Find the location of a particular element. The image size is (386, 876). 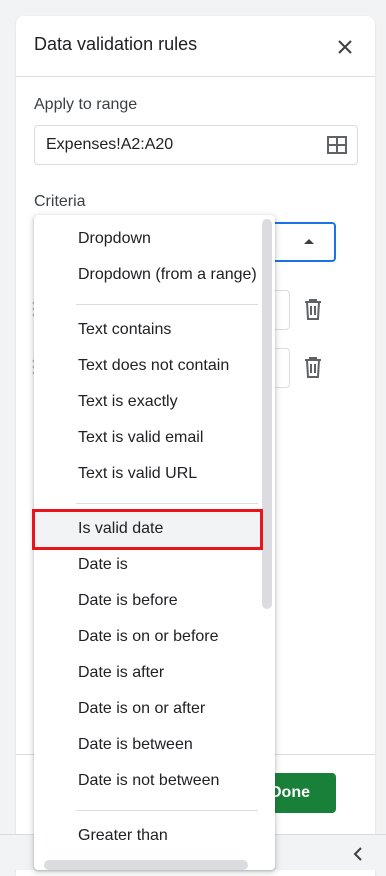

close-icon is located at coordinates (345, 47).